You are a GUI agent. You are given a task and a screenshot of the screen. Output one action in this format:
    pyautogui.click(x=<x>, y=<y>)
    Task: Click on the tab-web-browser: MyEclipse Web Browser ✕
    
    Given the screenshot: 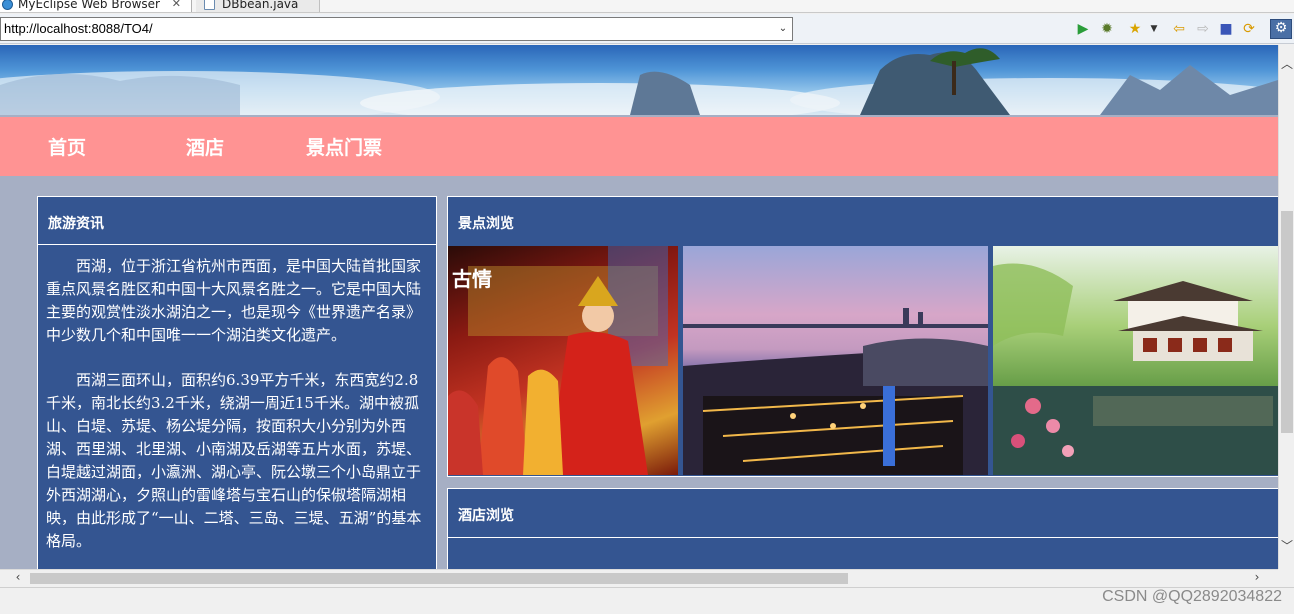 What is the action you would take?
    pyautogui.click(x=96, y=6)
    